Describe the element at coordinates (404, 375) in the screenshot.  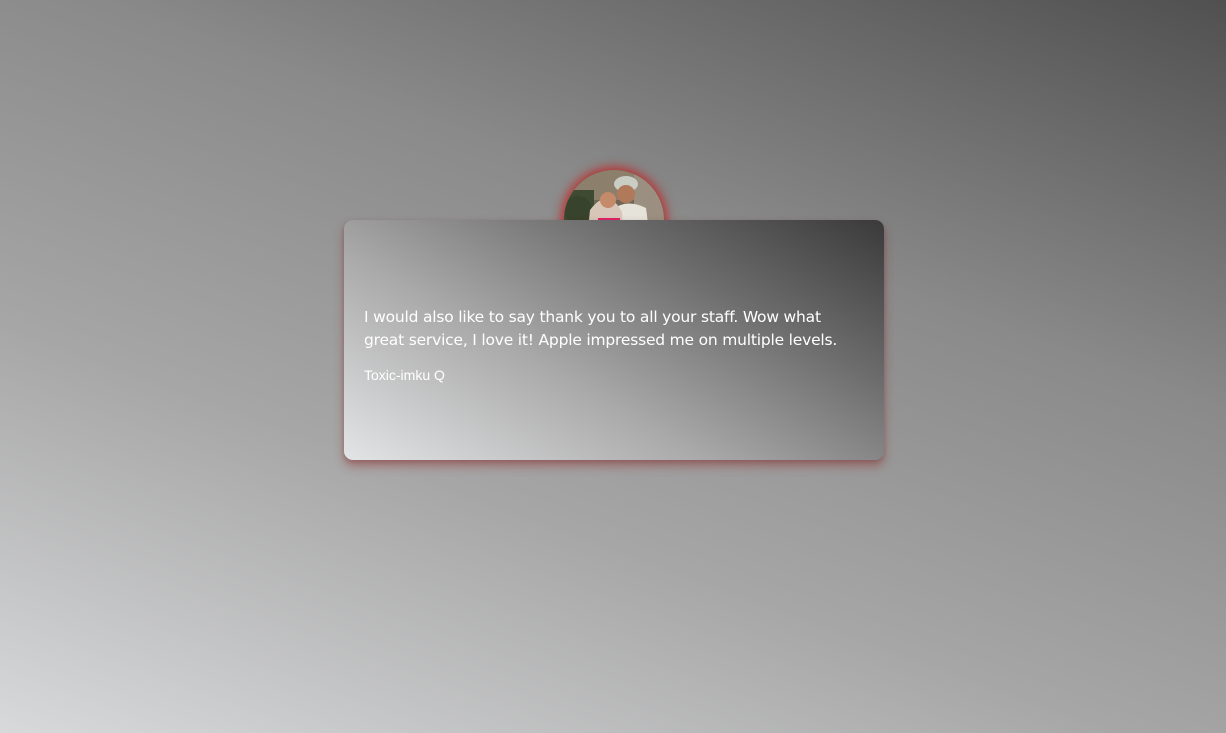
I see `testimonial-author: Toxic-imku Q` at that location.